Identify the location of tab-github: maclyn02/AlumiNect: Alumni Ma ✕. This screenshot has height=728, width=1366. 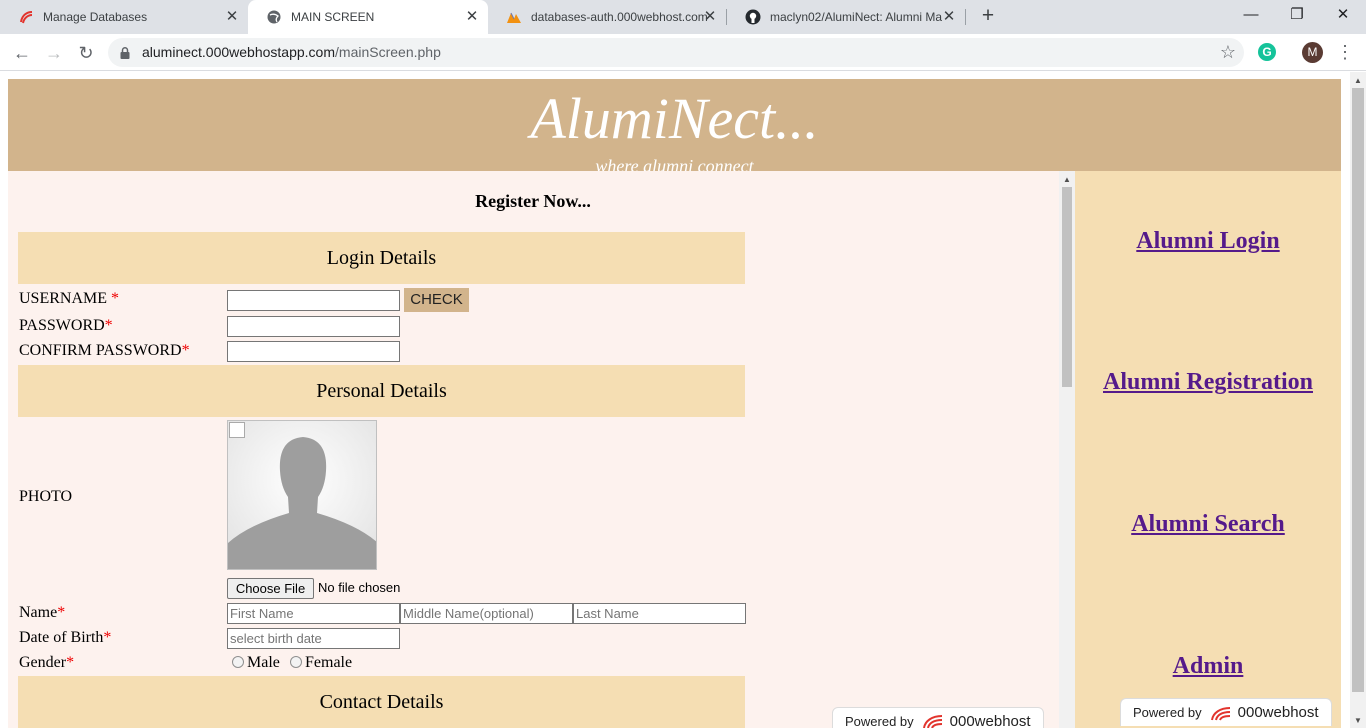
(846, 17).